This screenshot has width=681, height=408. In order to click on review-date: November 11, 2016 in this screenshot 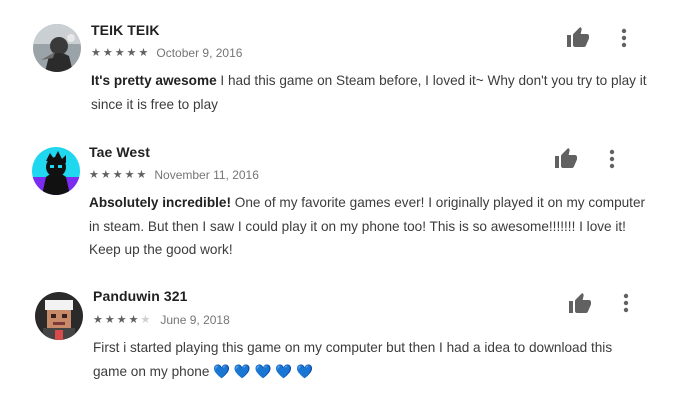, I will do `click(206, 175)`.